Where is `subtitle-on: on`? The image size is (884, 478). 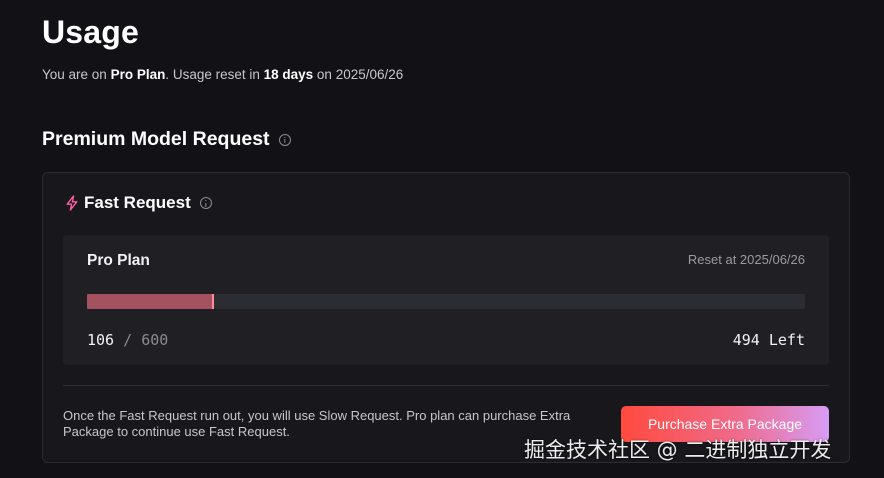
subtitle-on: on is located at coordinates (324, 74).